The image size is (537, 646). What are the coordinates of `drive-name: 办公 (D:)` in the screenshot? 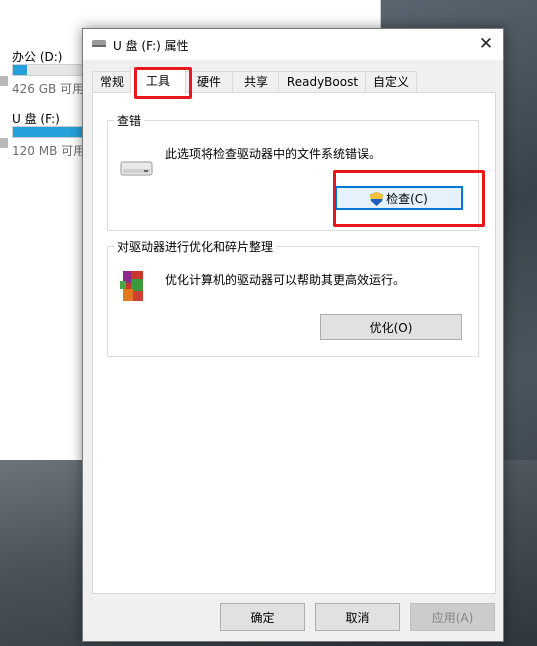 It's located at (37, 57).